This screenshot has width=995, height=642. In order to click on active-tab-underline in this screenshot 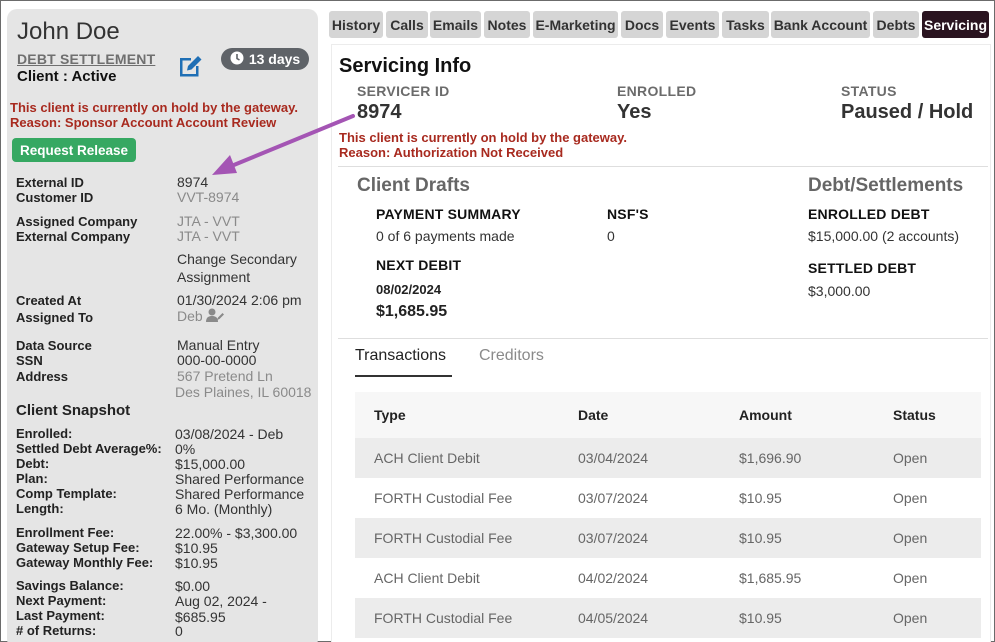, I will do `click(403, 376)`.